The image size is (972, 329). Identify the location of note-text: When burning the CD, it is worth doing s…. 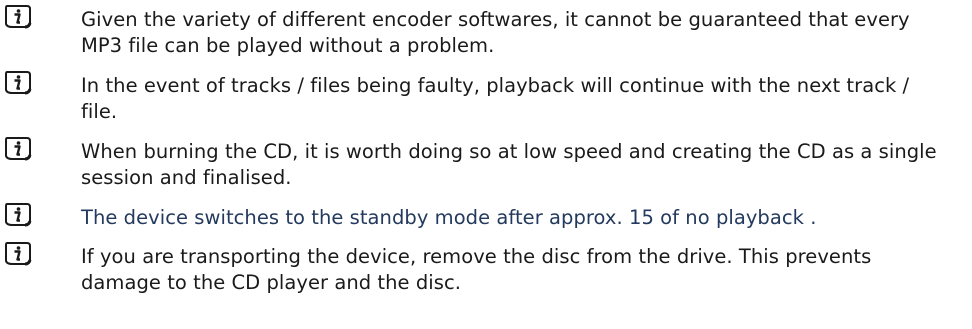
(509, 164).